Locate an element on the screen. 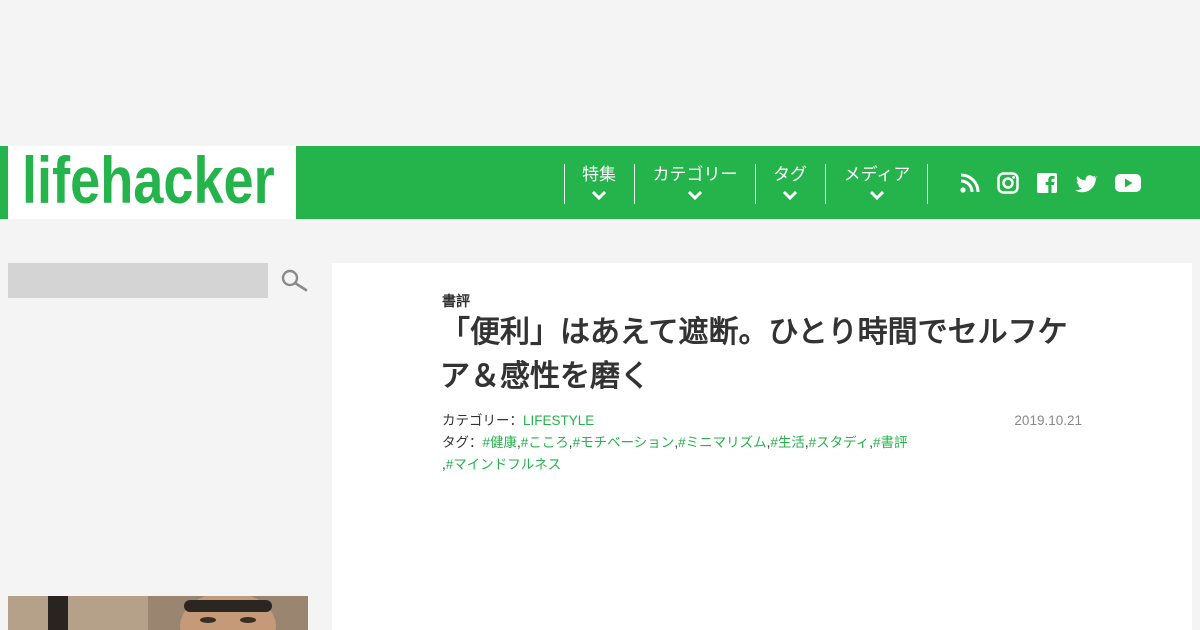 The image size is (1200, 630). tag-link: #スタディ is located at coordinates (839, 442).